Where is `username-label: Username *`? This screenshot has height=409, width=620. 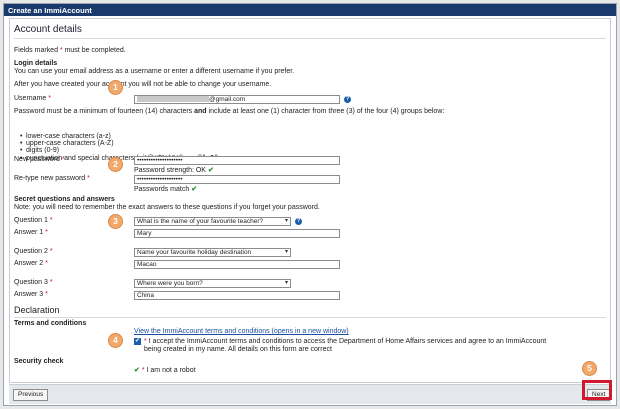
username-label: Username * is located at coordinates (32, 98).